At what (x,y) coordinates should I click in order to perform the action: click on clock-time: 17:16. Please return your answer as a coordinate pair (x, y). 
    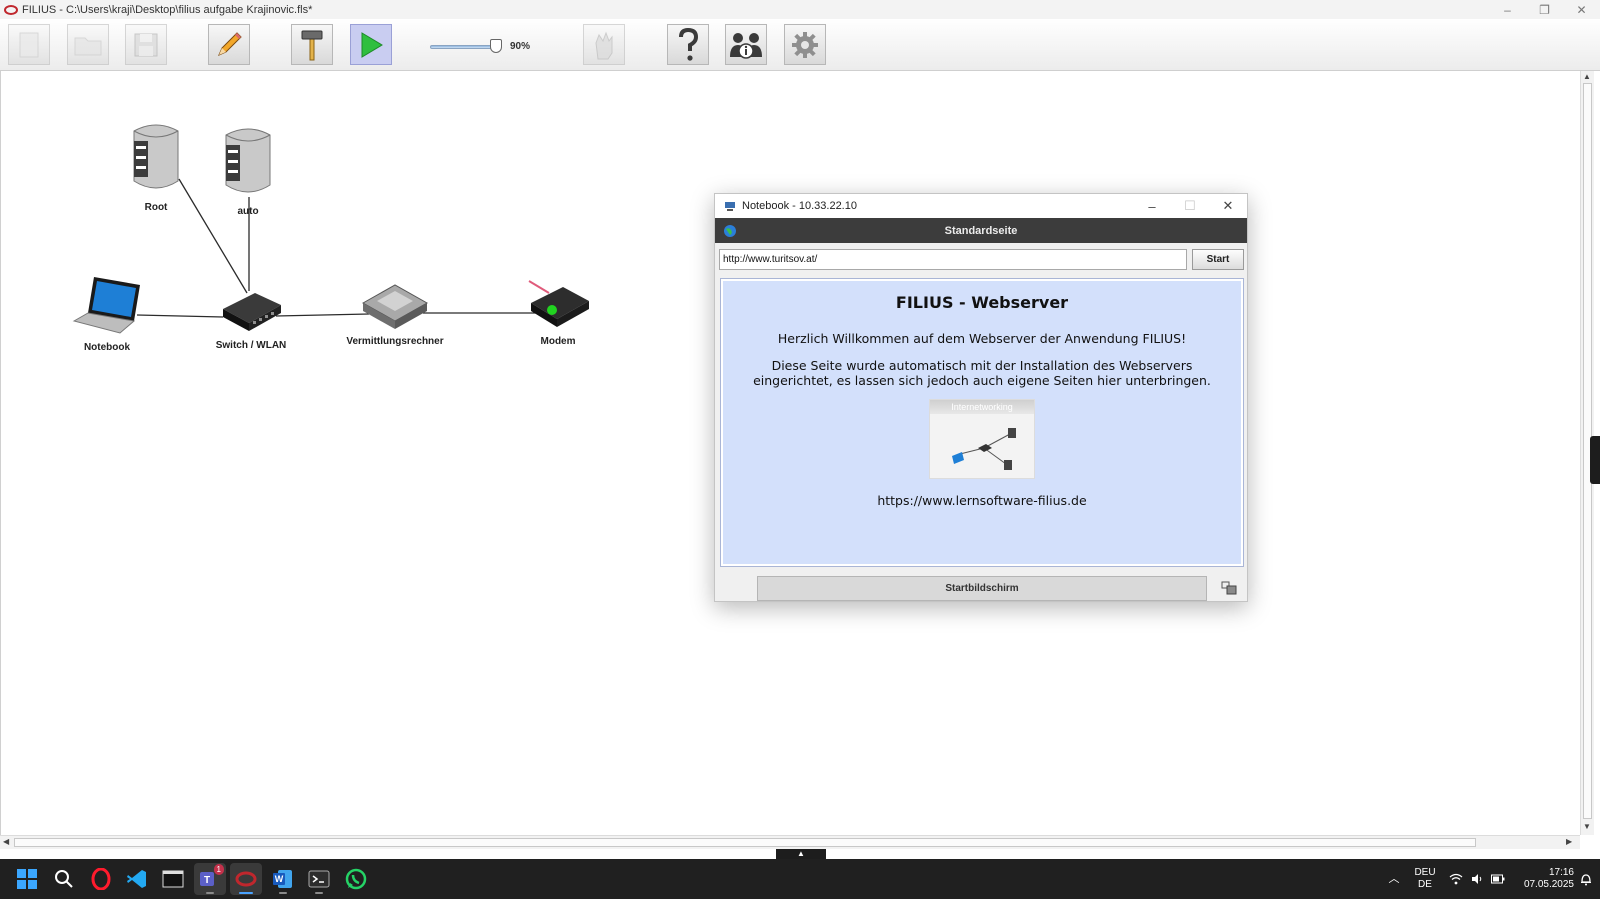
    Looking at the image, I should click on (1561, 872).